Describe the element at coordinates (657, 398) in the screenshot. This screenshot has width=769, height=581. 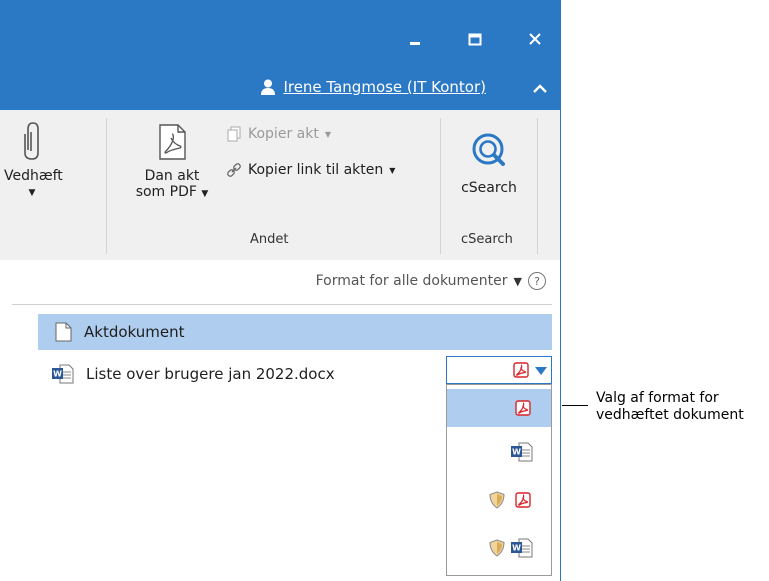
I see `callout-line-1: Valg af format for` at that location.